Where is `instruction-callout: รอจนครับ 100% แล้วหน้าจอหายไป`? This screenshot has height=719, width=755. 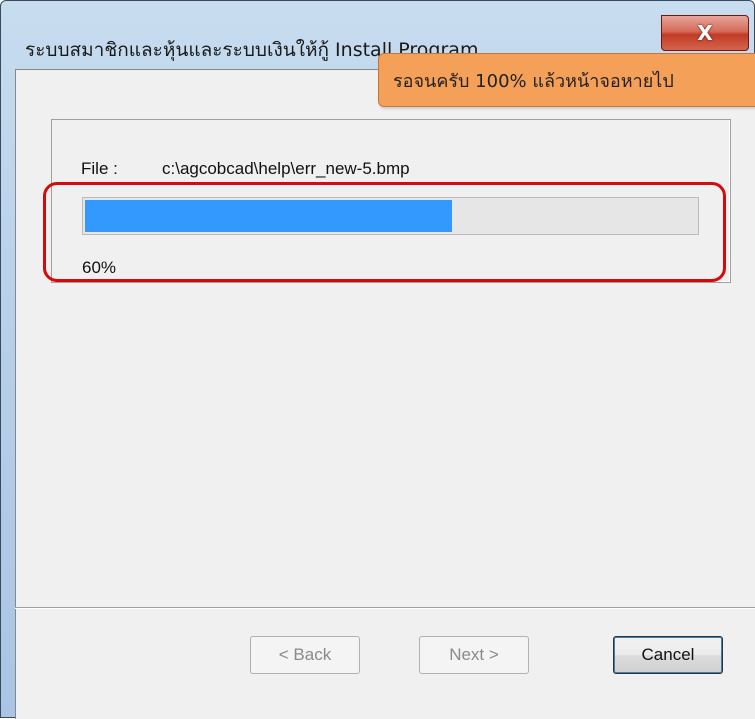
instruction-callout: รอจนครับ 100% แล้วหน้าจอหายไป is located at coordinates (566, 80).